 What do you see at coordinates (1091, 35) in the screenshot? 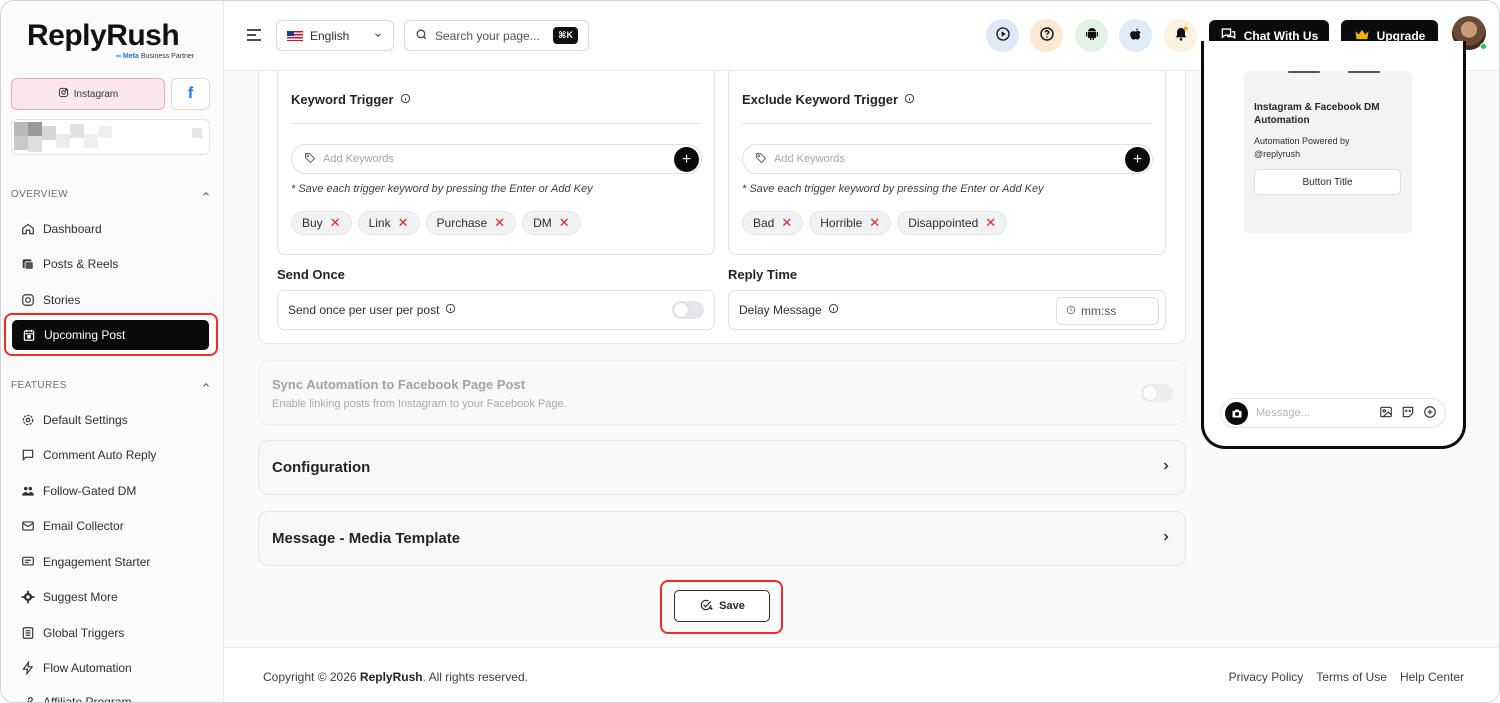
I see `android-app-button` at bounding box center [1091, 35].